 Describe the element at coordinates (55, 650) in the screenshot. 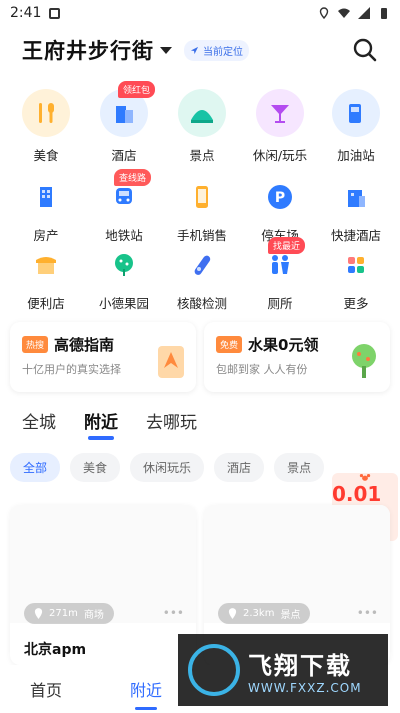

I see `poi-name: 北京apm` at that location.